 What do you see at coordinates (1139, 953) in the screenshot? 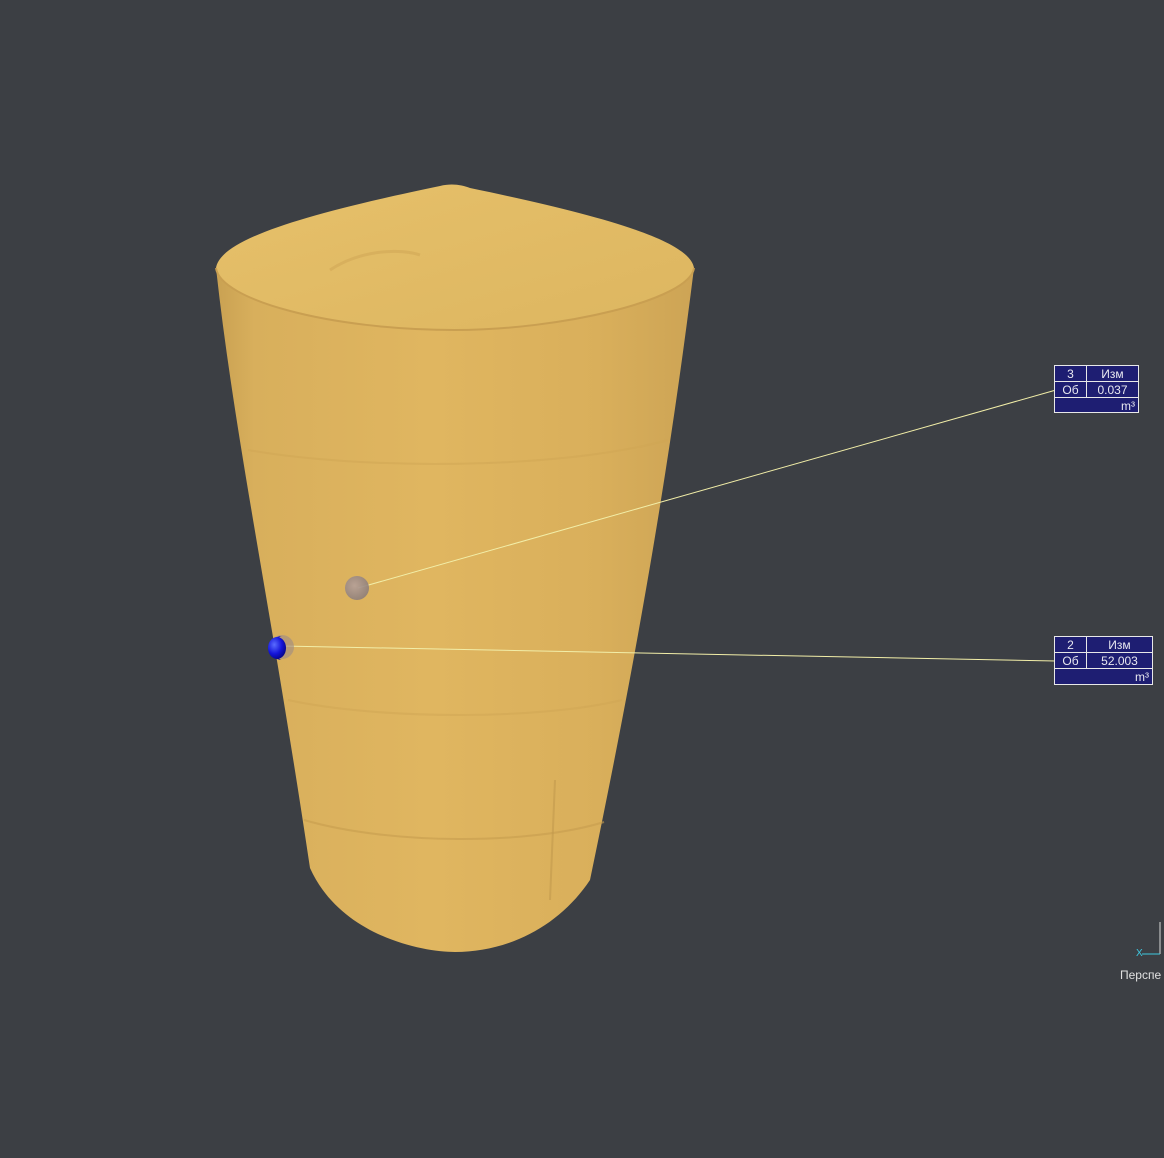
I see `axis-x-label: X` at bounding box center [1139, 953].